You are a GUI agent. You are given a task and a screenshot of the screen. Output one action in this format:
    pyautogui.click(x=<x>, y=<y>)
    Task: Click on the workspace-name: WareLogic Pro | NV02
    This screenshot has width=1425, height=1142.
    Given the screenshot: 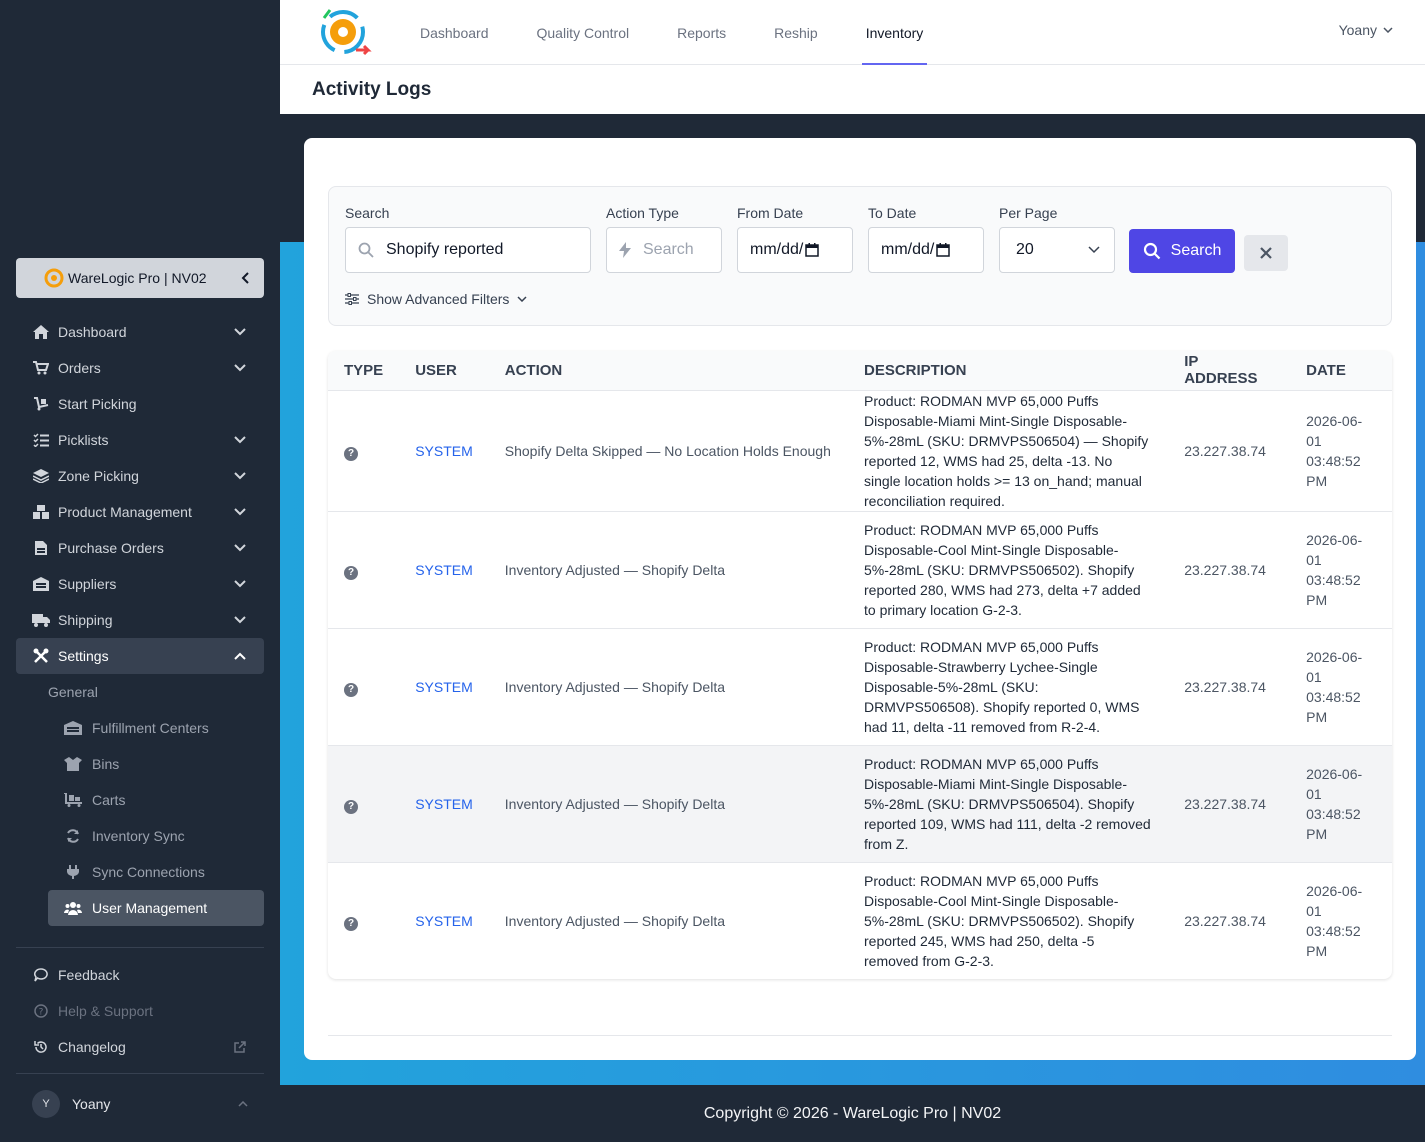 What is the action you would take?
    pyautogui.click(x=137, y=278)
    